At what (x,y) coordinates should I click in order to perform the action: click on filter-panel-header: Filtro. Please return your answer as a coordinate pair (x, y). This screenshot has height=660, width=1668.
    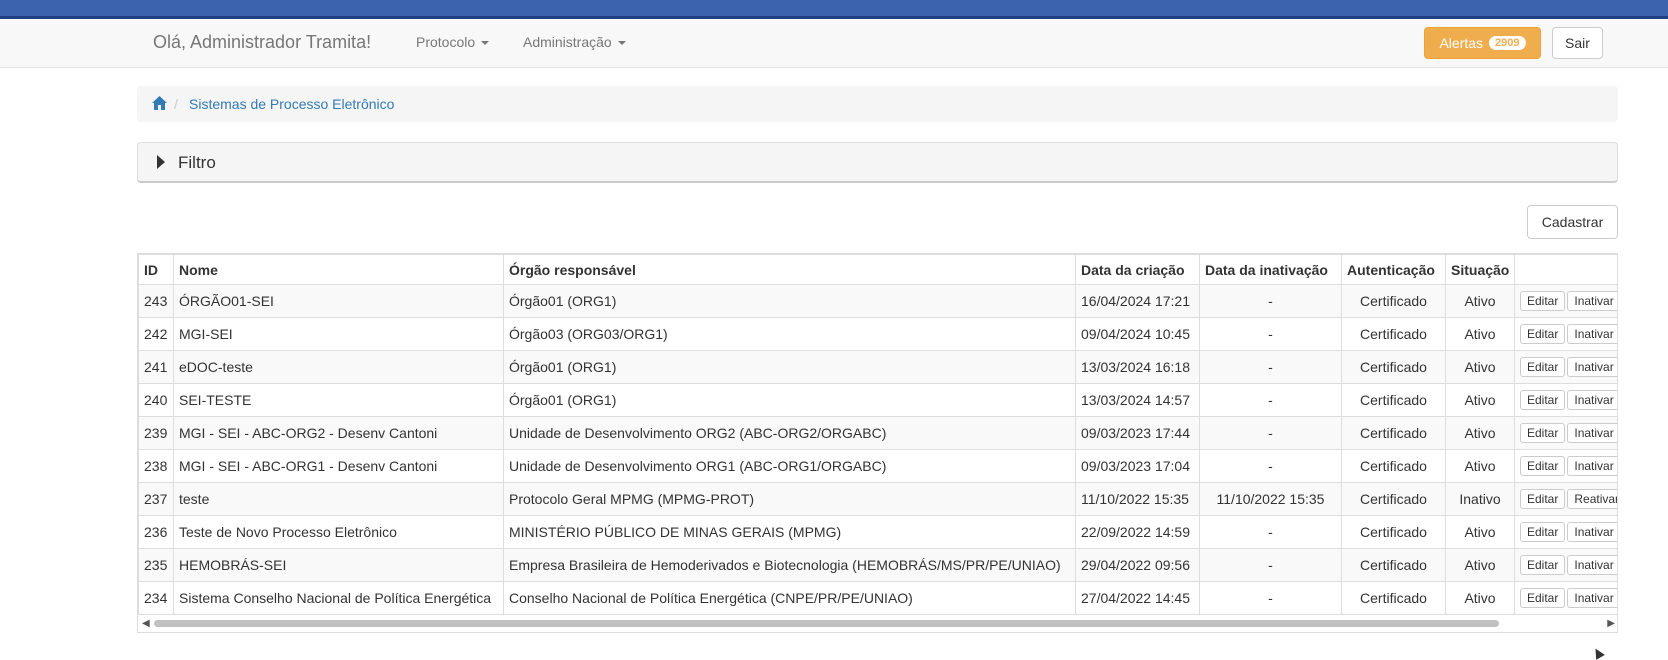
    Looking at the image, I should click on (877, 162).